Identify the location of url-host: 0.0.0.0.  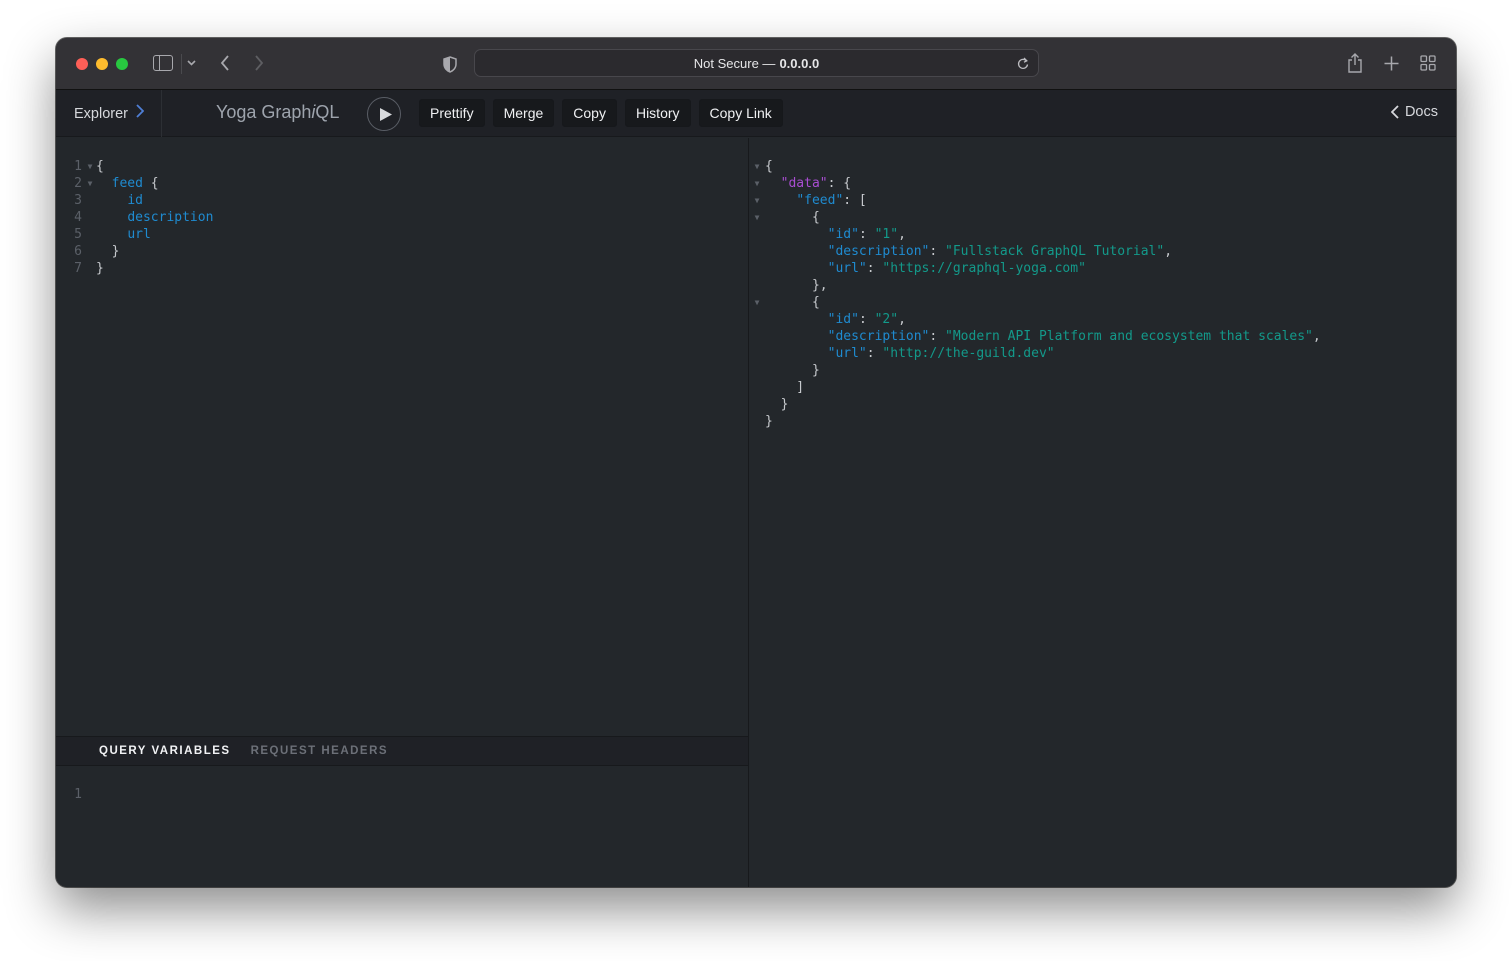
(799, 63).